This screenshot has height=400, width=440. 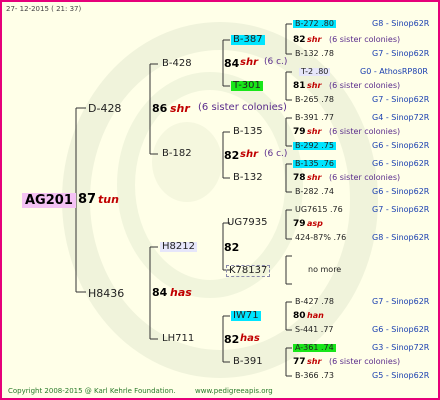 I want to click on gen4-b366: B-366 .73, so click(x=314, y=376).